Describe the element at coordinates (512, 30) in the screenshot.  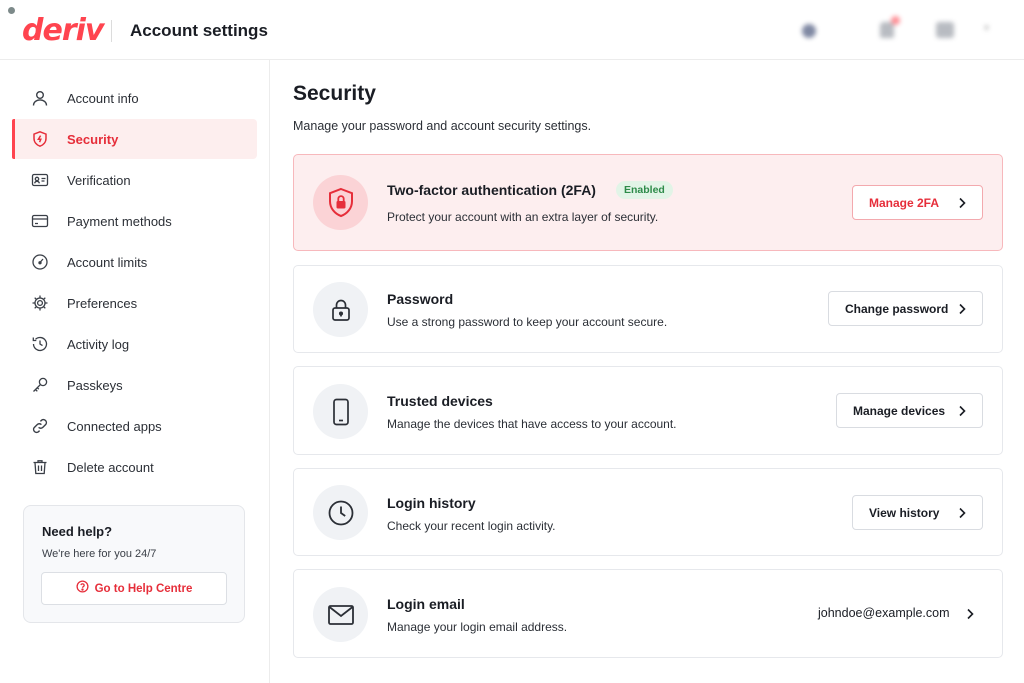
I see `top-header: deriv Account settings ▾` at that location.